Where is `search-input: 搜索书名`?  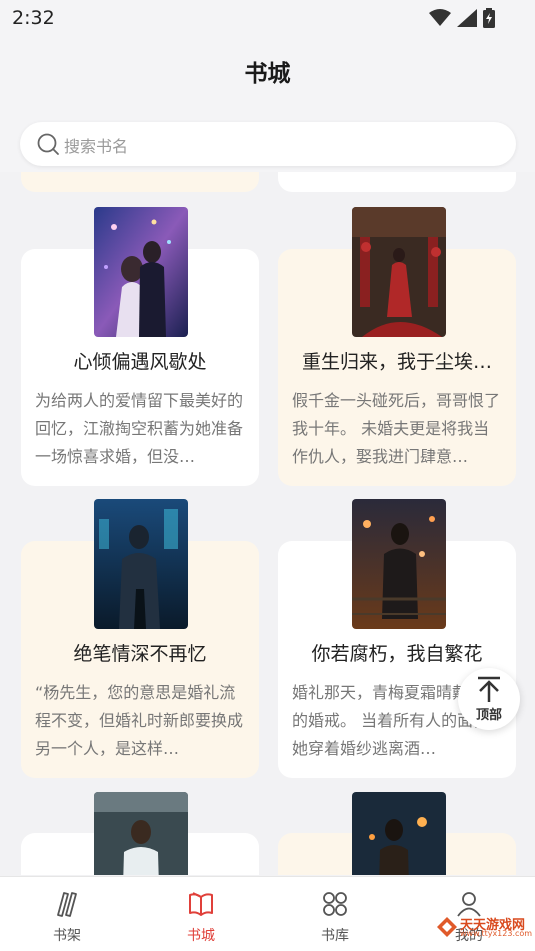 search-input: 搜索书名 is located at coordinates (268, 144).